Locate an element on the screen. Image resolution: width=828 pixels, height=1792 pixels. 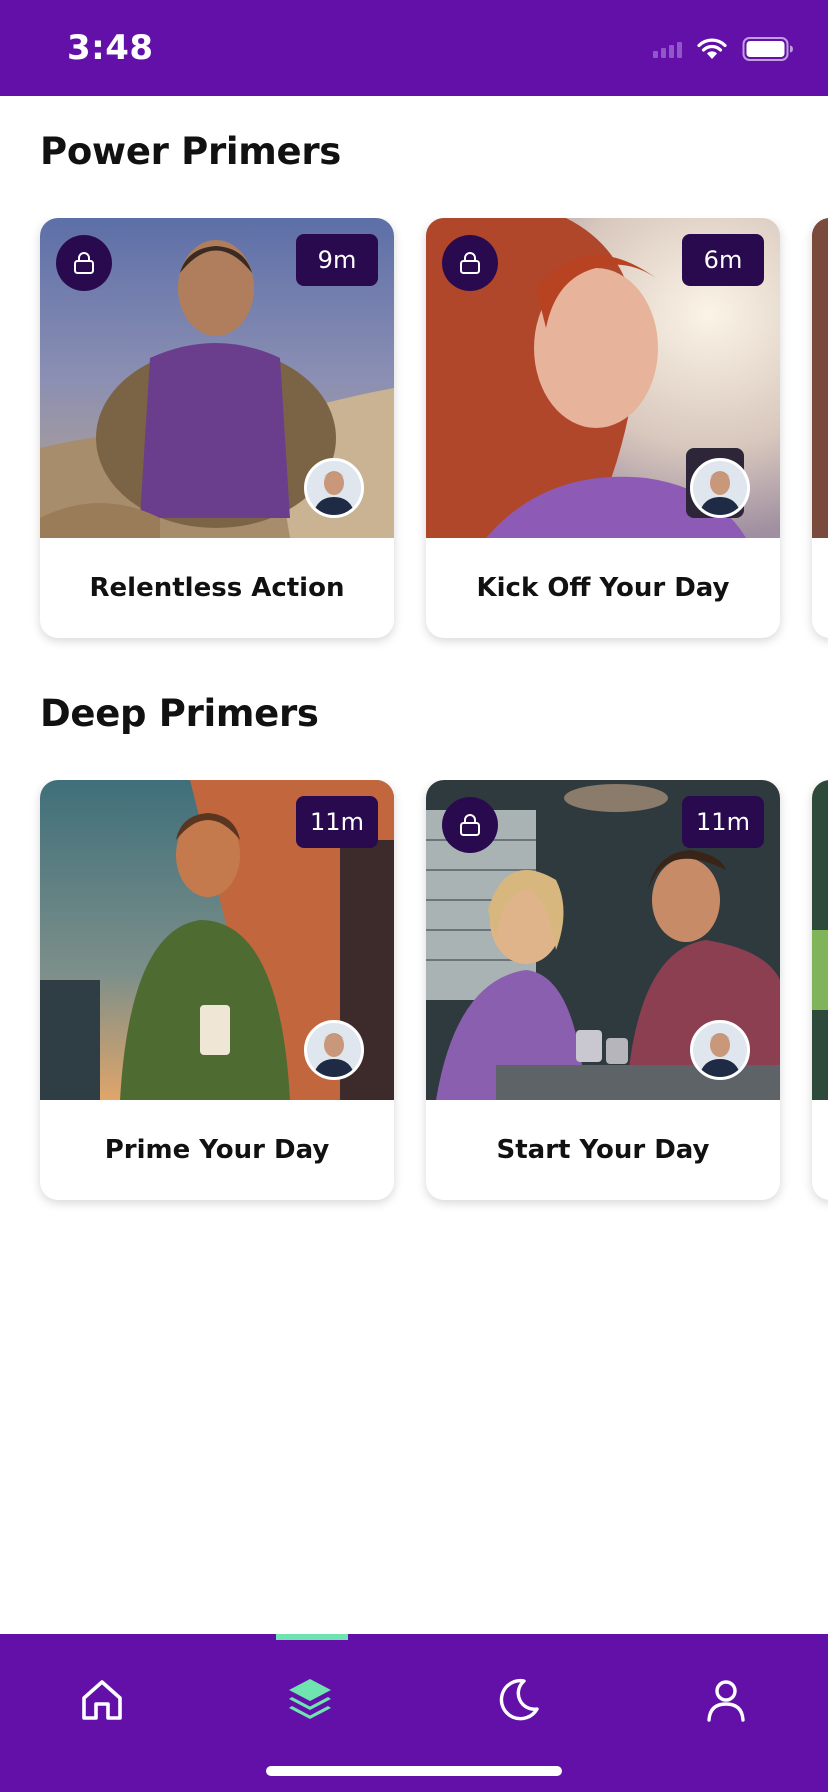
profile-icon is located at coordinates (726, 1701).